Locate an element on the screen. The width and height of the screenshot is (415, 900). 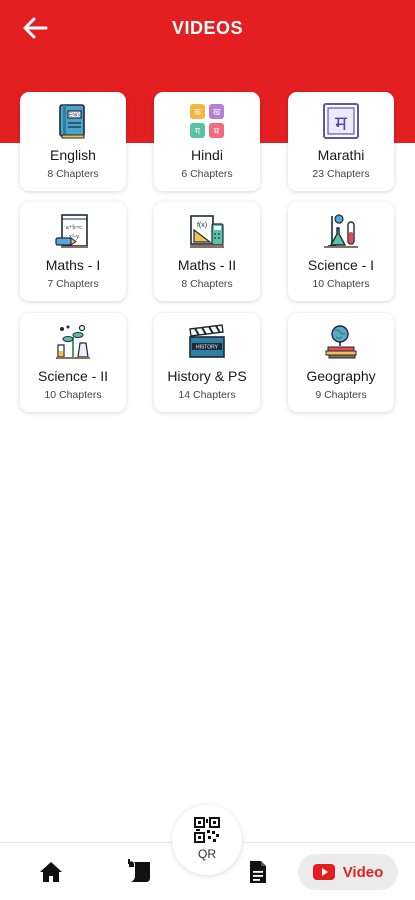
chapter-count: 23 Chapters is located at coordinates (341, 174).